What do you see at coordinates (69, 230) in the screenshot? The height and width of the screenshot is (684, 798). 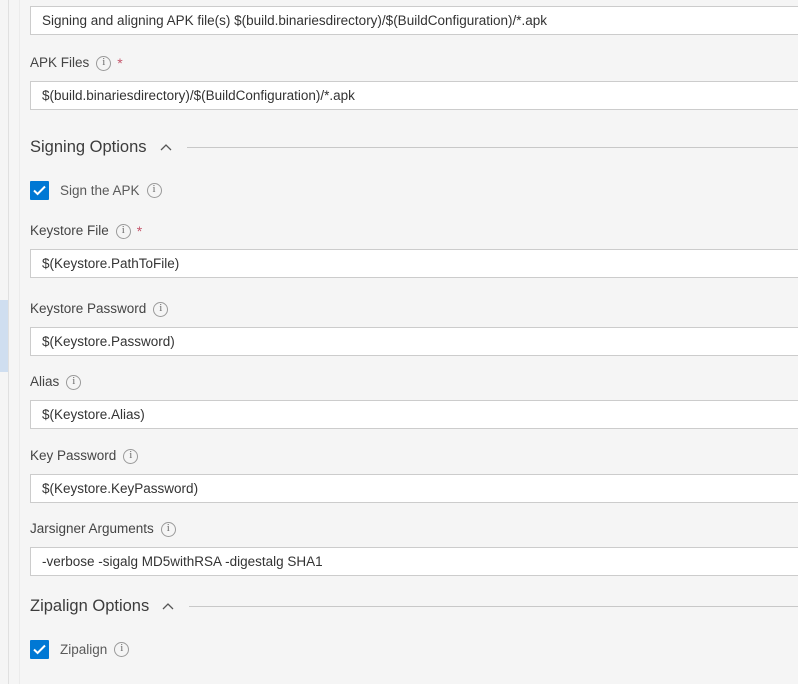 I see `keystore-file-label-text: Keystore File` at bounding box center [69, 230].